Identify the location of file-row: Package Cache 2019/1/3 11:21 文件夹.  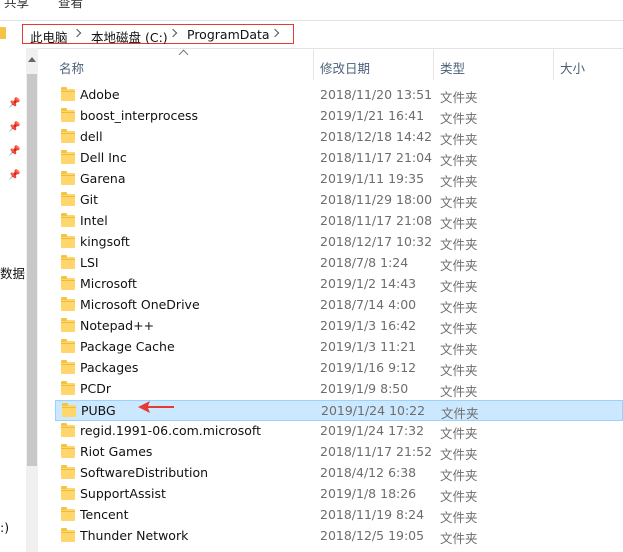
(339, 347).